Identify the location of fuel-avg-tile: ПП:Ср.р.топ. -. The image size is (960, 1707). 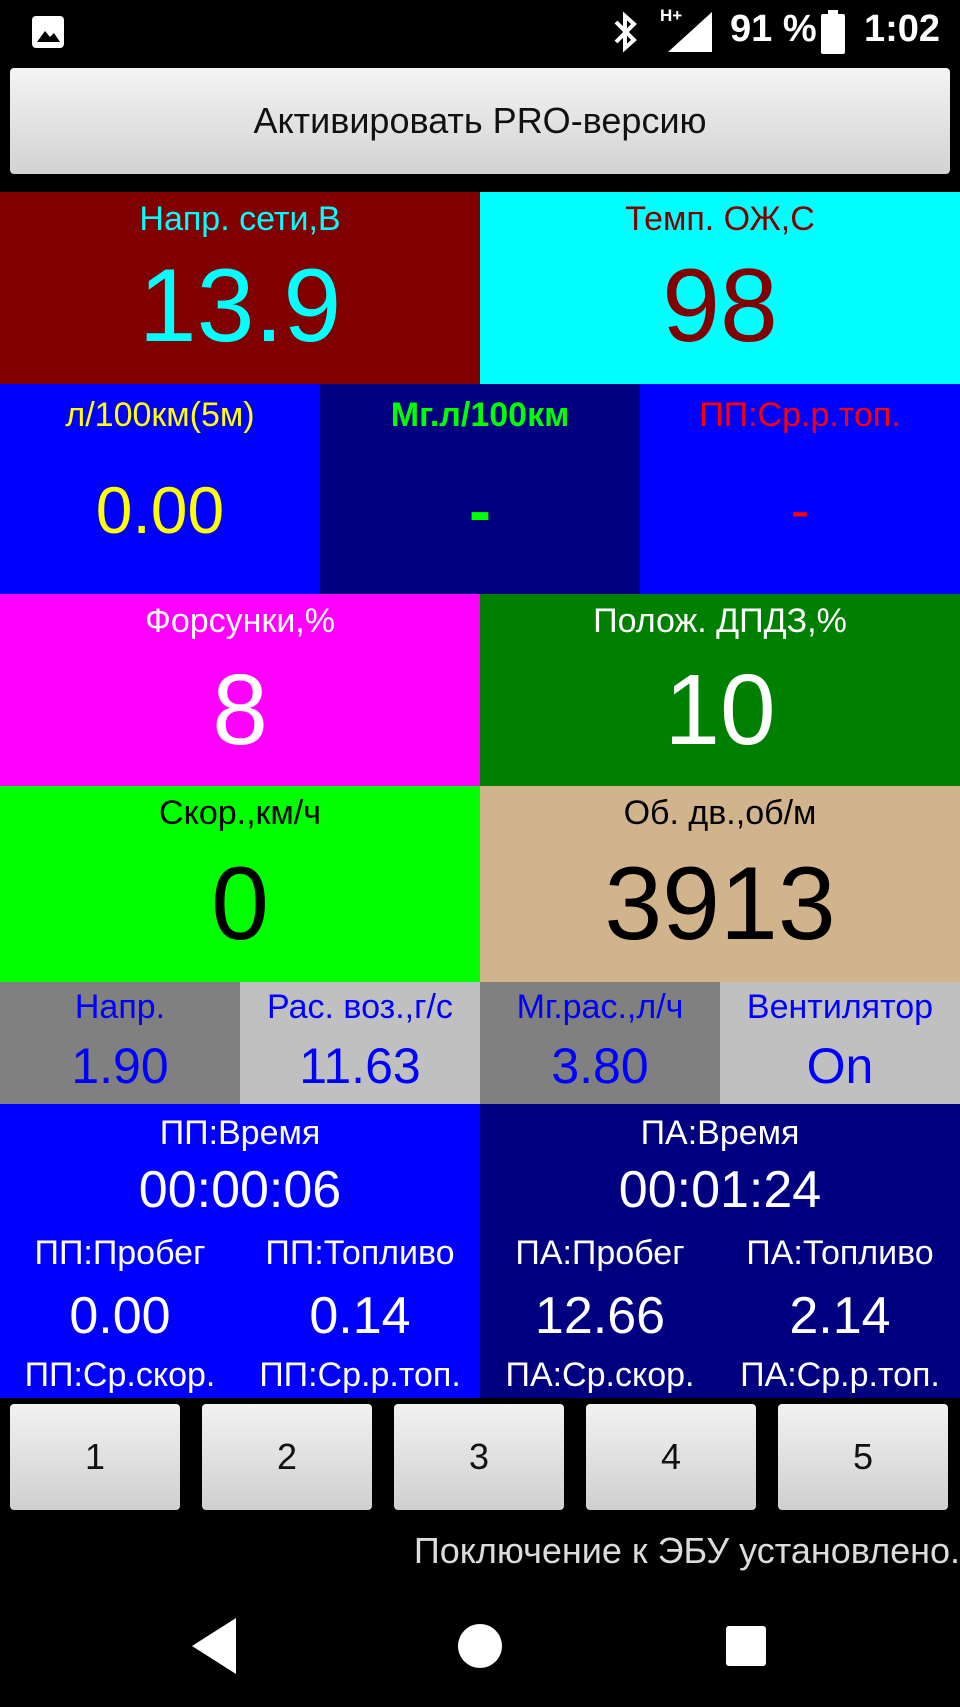
(800, 489).